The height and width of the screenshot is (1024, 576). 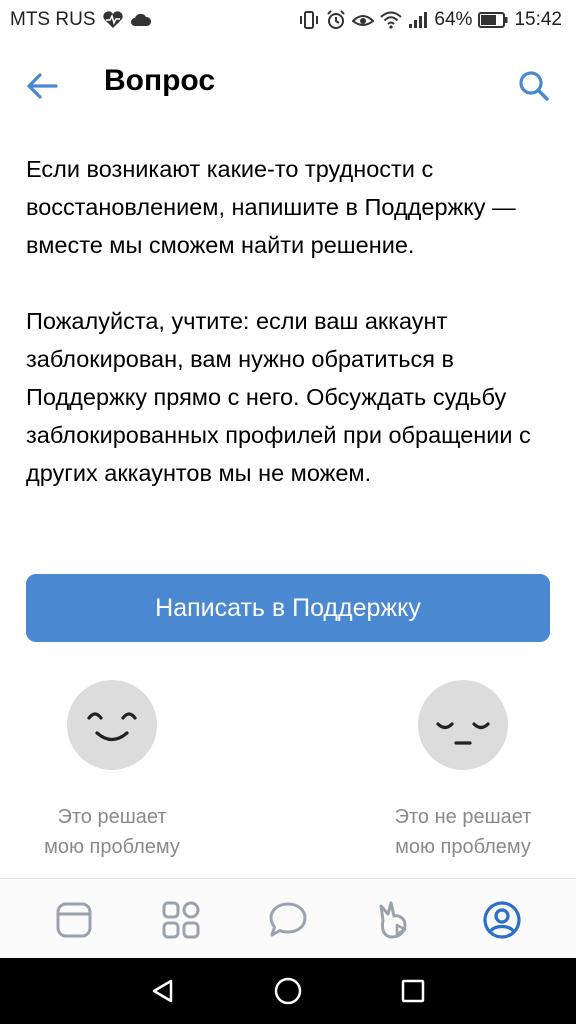 What do you see at coordinates (336, 20) in the screenshot?
I see `alarm-icon` at bounding box center [336, 20].